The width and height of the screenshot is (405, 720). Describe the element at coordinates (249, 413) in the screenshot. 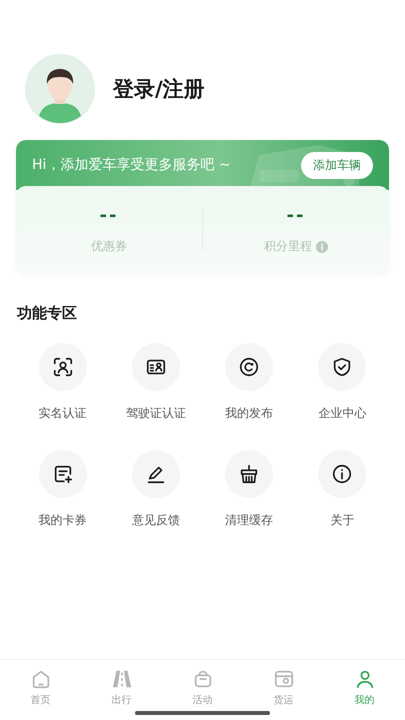

I see `feature-label: 我的发布` at that location.